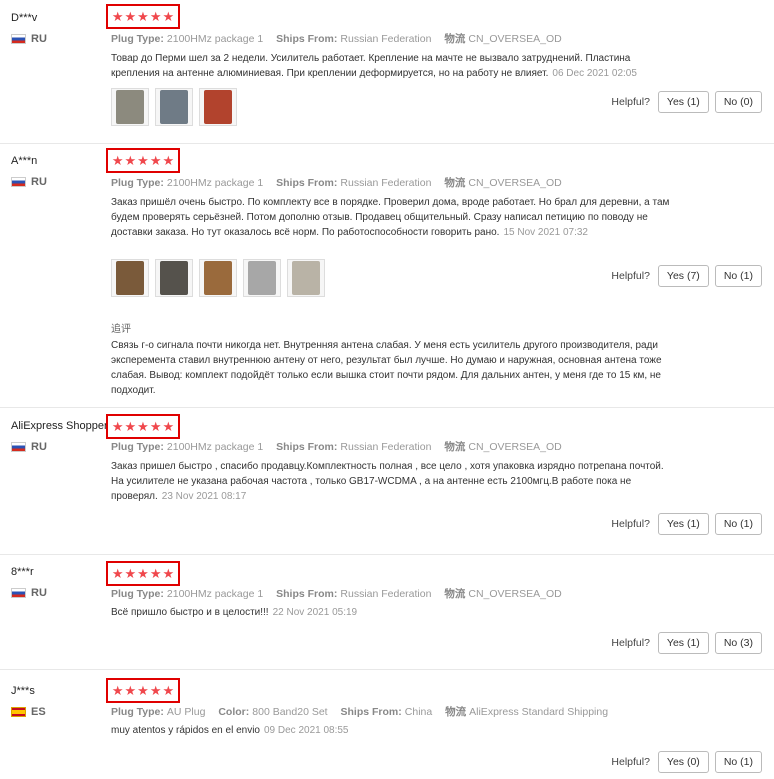  What do you see at coordinates (683, 276) in the screenshot?
I see `helpful-yes-button: Yes (7)` at bounding box center [683, 276].